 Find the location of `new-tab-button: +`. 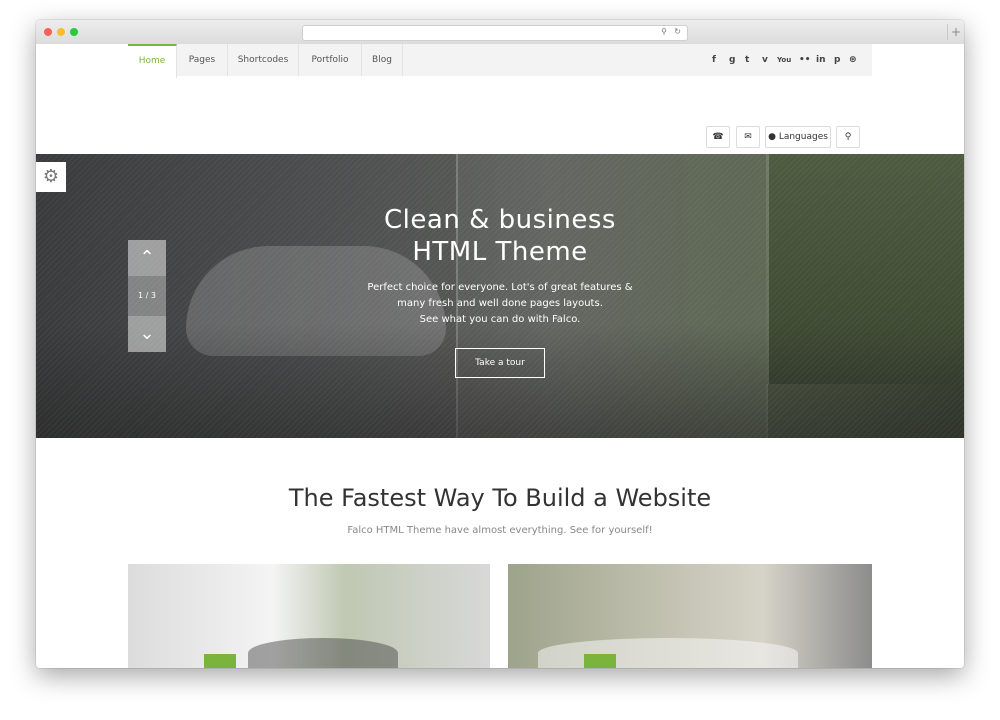

new-tab-button: + is located at coordinates (955, 32).